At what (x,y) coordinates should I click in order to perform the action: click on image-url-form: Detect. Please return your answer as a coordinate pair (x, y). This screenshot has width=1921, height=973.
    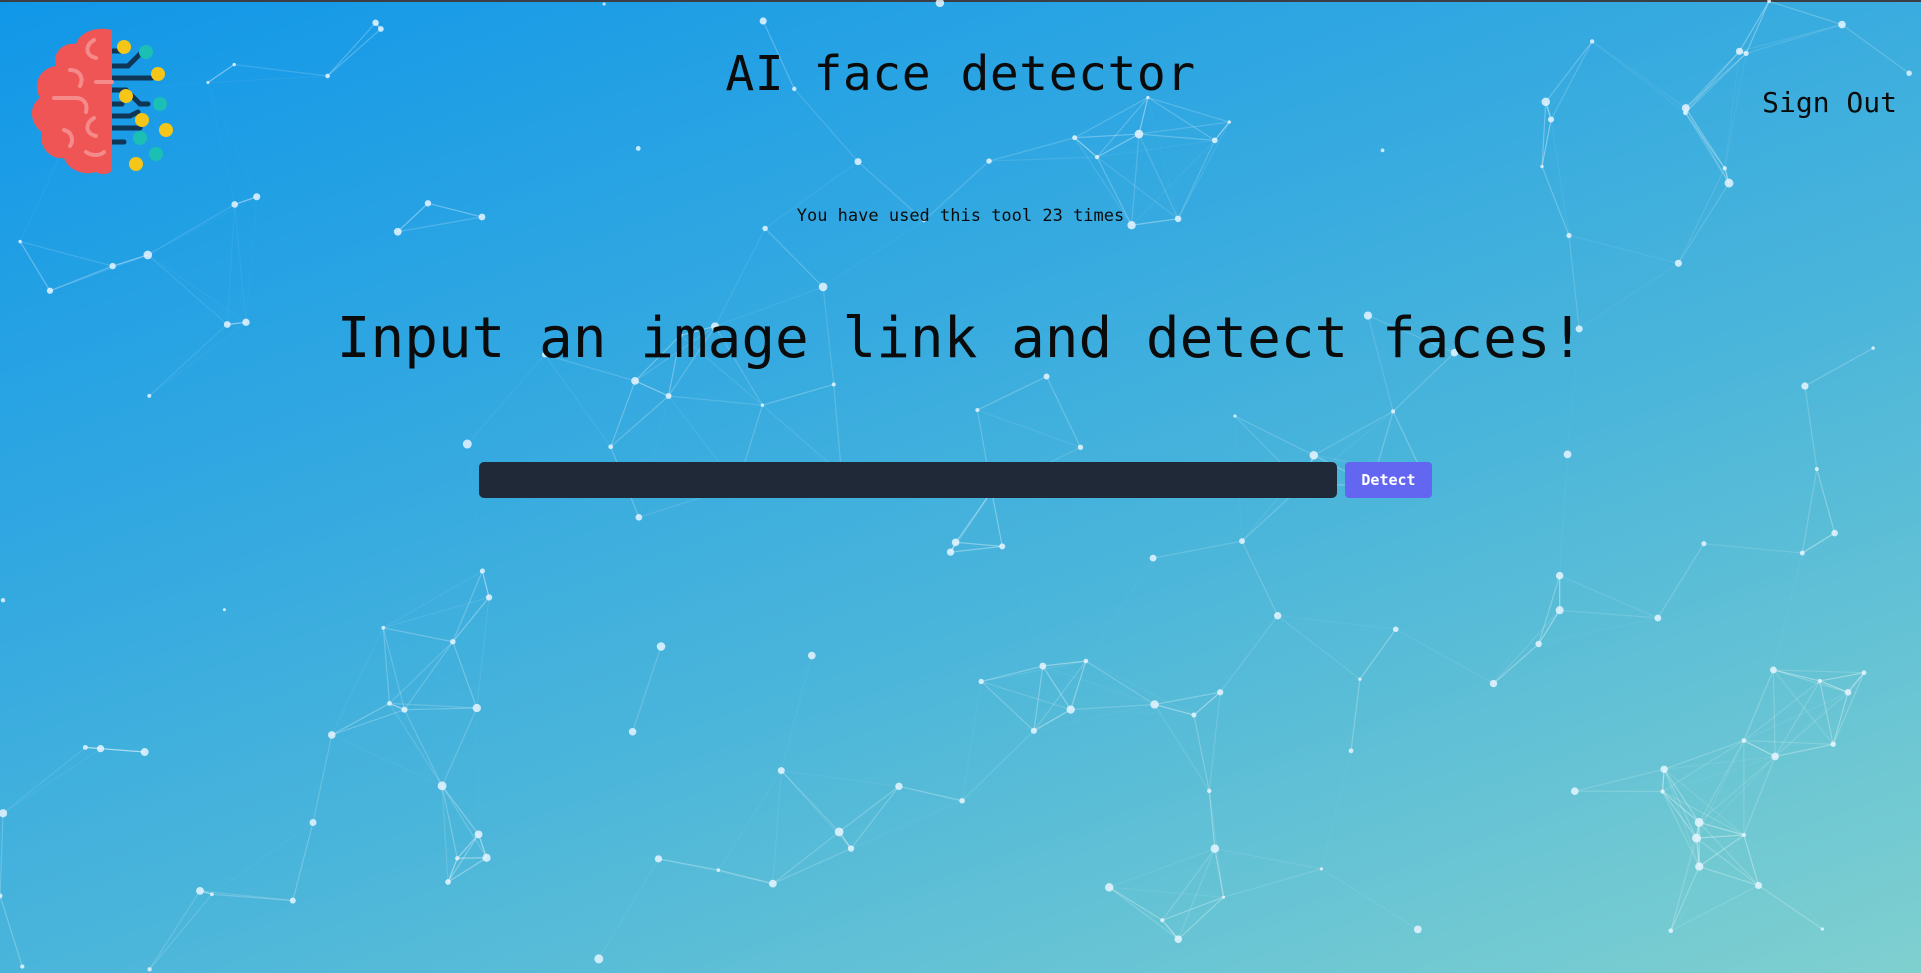
    Looking at the image, I should click on (955, 480).